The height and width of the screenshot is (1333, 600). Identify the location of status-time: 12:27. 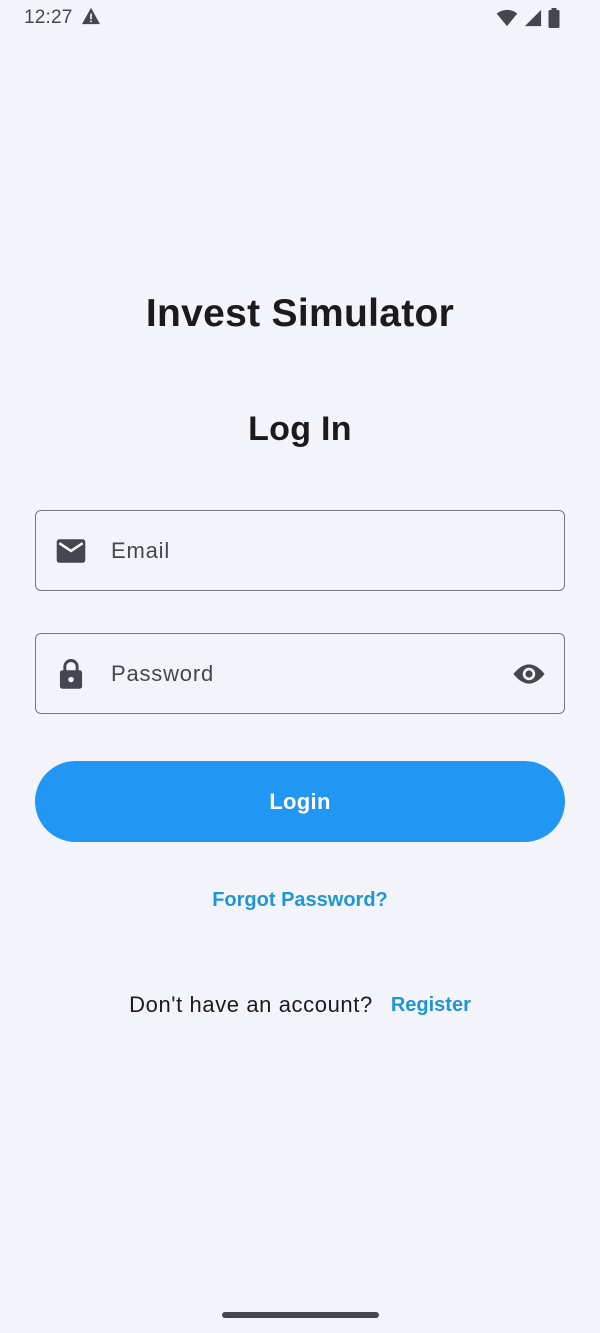
(48, 17).